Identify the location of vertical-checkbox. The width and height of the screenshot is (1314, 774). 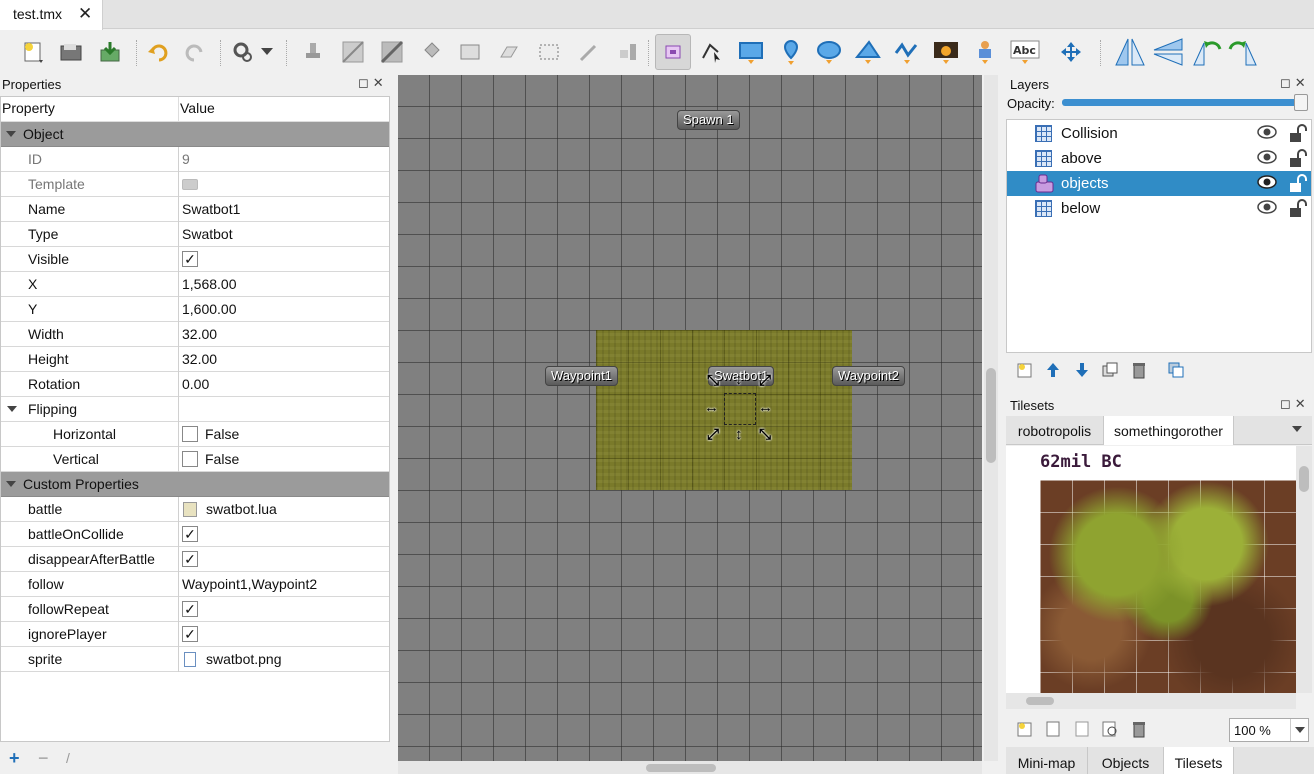
(190, 459).